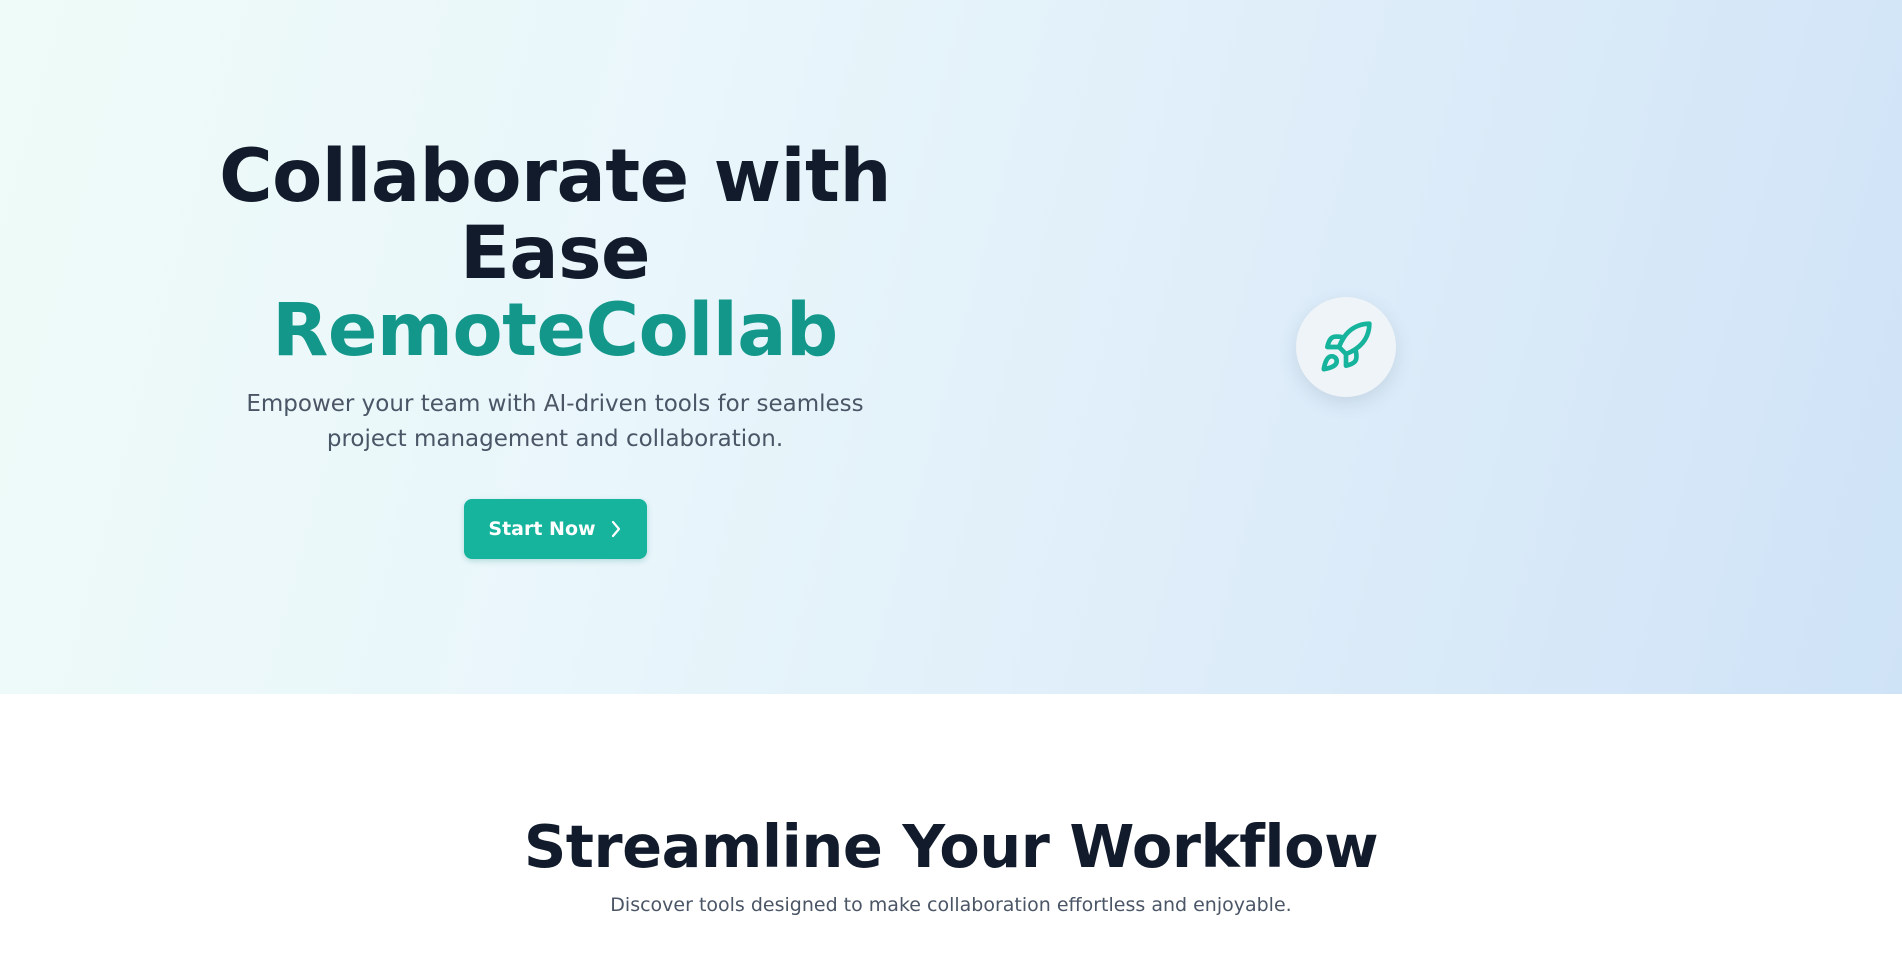 This screenshot has height=968, width=1902. I want to click on rocket-icon, so click(1346, 346).